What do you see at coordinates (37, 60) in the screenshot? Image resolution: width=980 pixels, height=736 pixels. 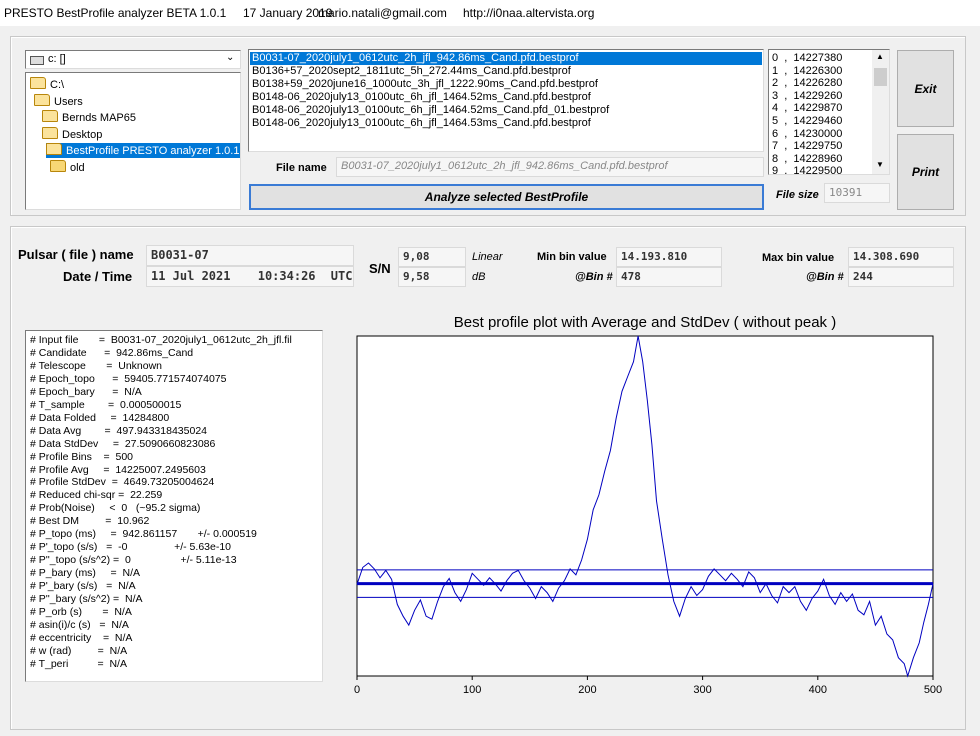 I see `drive-icon` at bounding box center [37, 60].